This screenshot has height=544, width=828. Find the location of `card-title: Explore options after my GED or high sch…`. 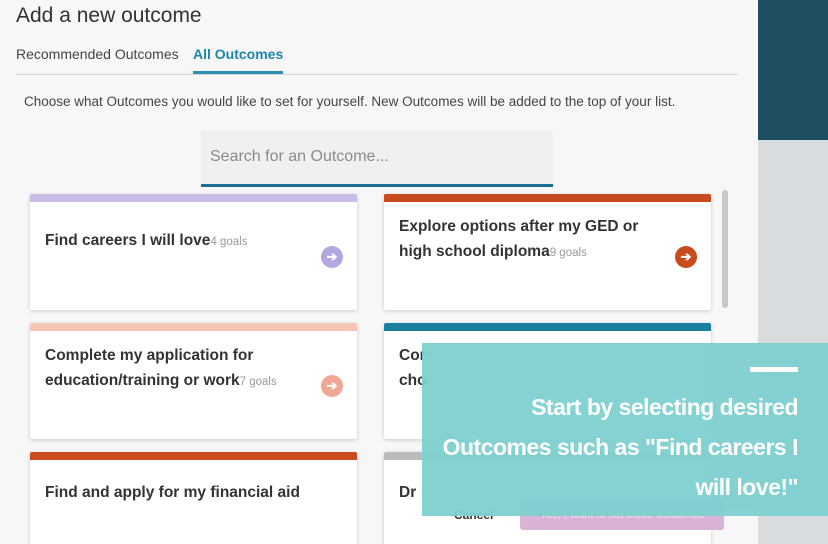

card-title: Explore options after my GED or high sch… is located at coordinates (519, 239).